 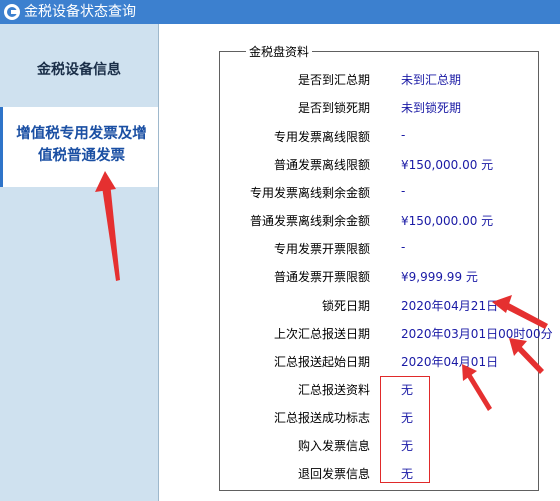 I want to click on arrow-annotation-sidebar, so click(x=110, y=230).